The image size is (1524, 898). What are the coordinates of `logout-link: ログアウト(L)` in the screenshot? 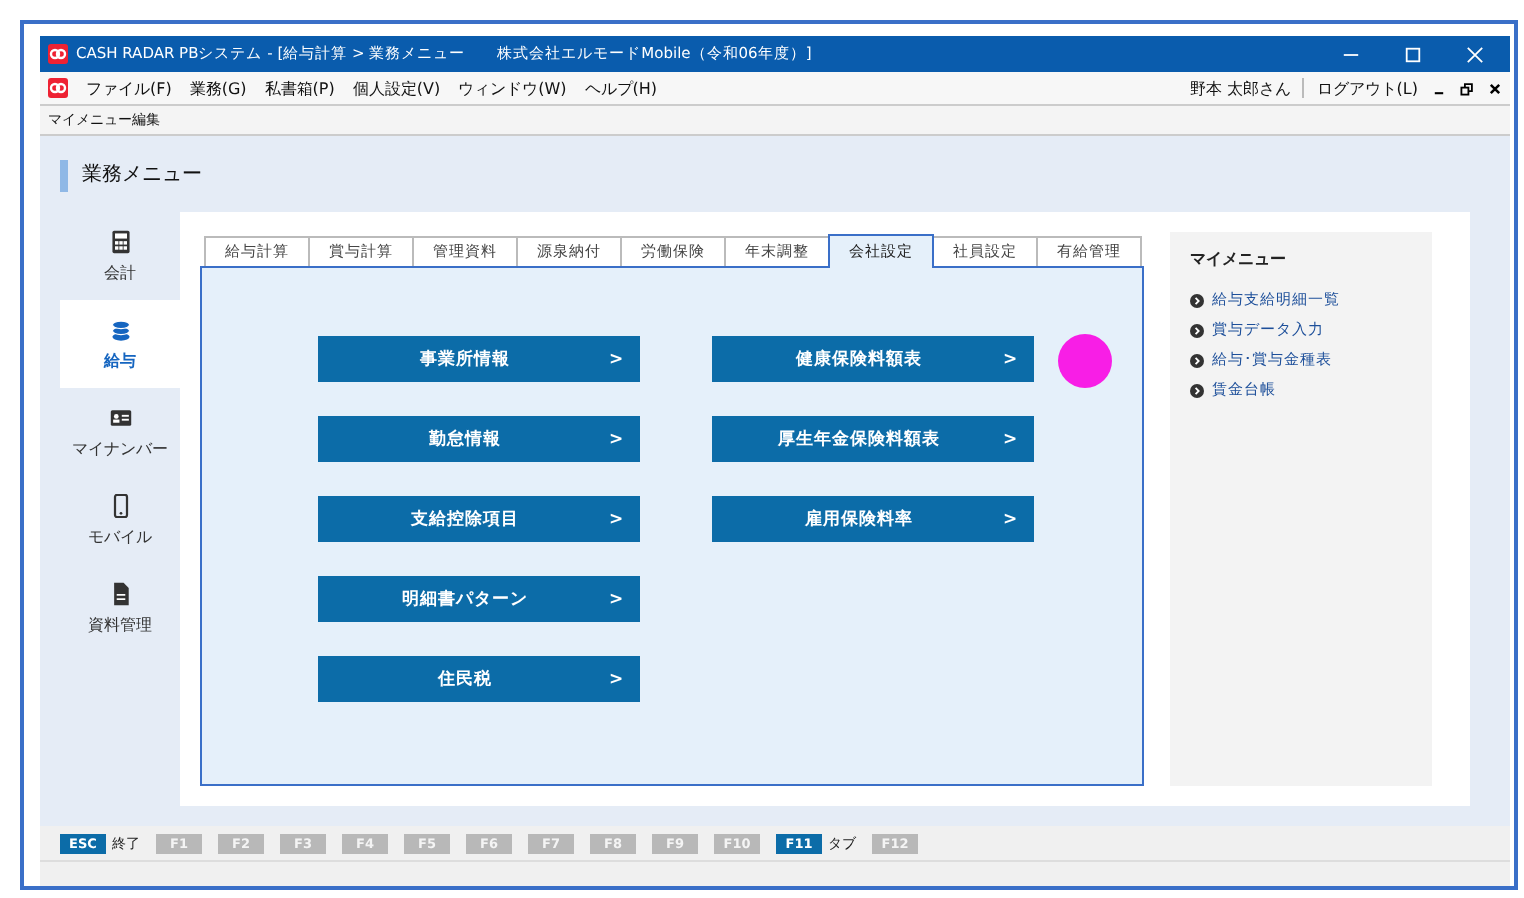 It's located at (1367, 88).